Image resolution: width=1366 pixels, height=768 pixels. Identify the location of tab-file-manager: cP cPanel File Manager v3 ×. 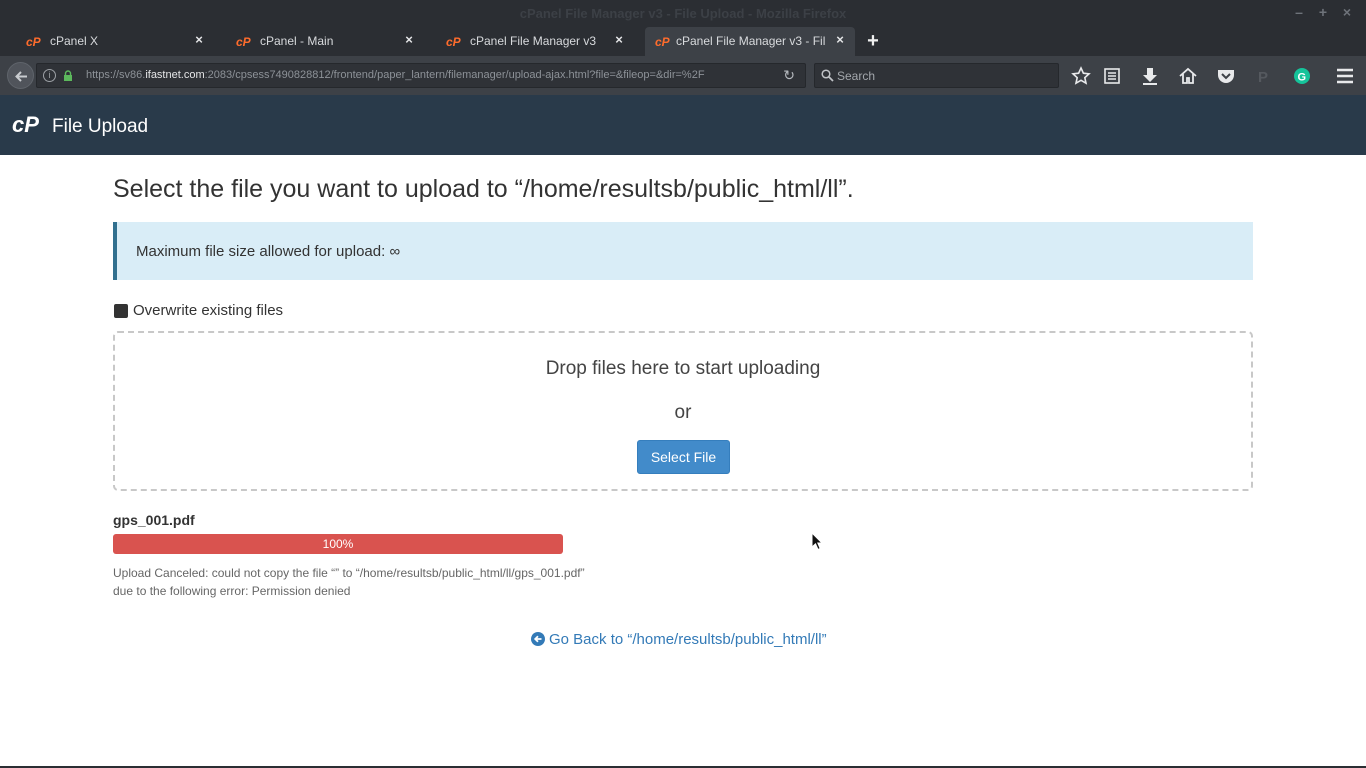
(529, 41).